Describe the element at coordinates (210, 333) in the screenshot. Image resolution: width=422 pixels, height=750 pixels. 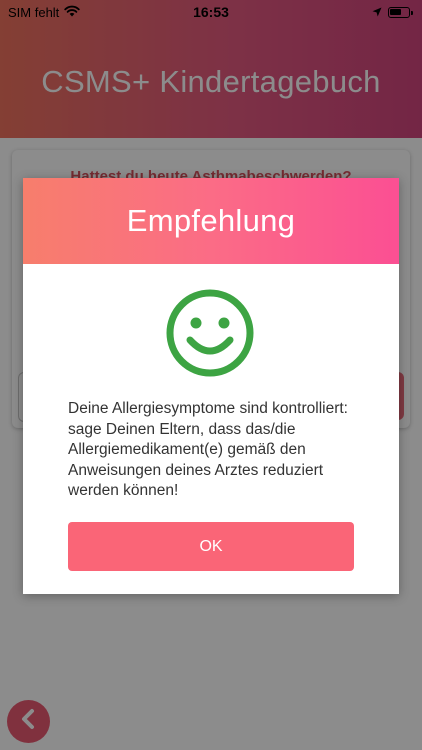
I see `smiley-face-icon` at that location.